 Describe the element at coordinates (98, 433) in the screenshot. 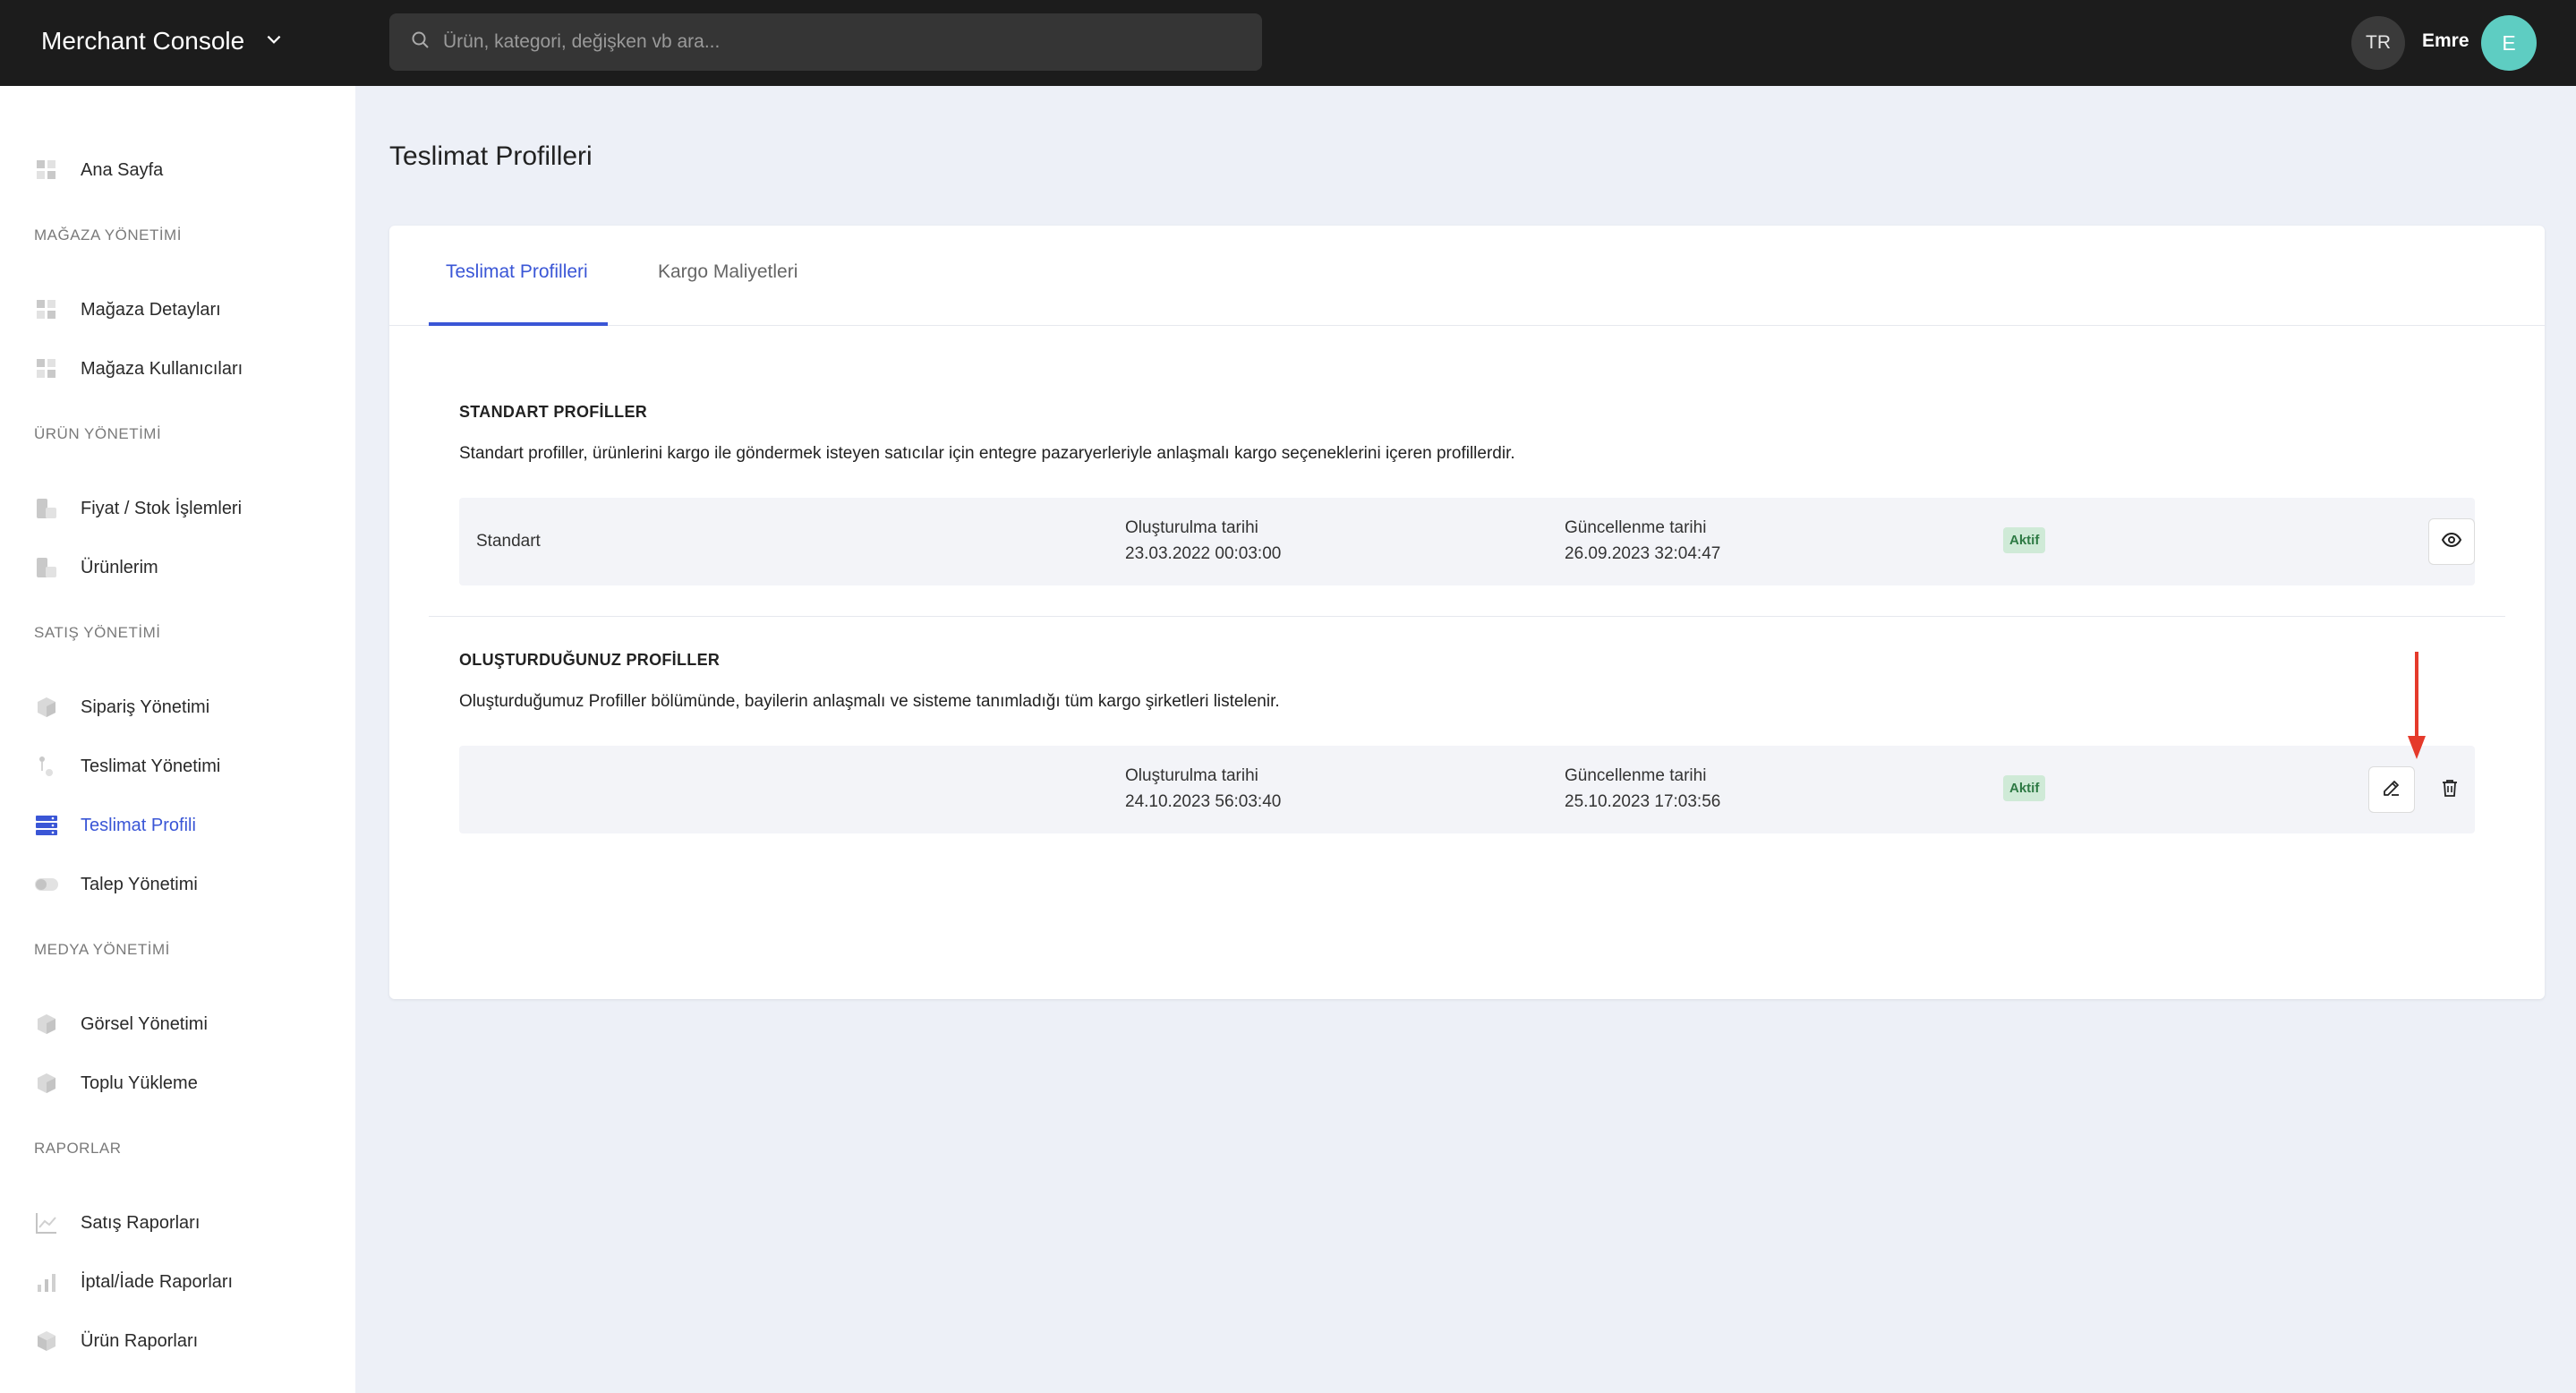

I see `section-title-product: ÜRÜN YÖNETİMİ` at that location.